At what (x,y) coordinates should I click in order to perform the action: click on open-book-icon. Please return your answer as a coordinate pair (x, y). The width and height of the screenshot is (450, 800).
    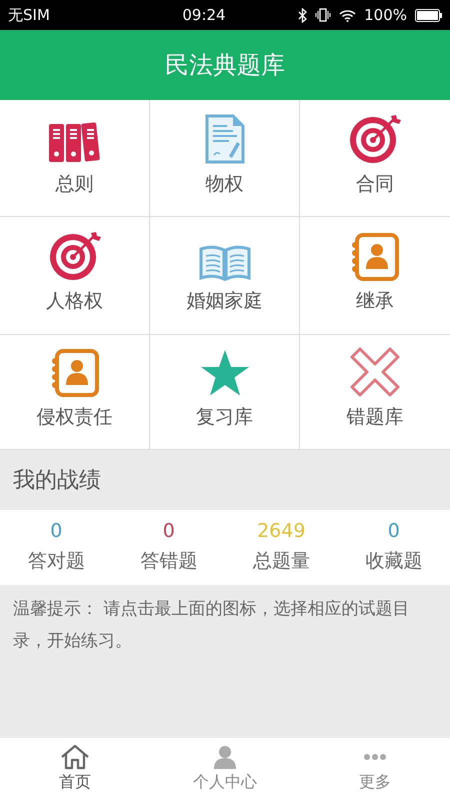
    Looking at the image, I should click on (224, 263).